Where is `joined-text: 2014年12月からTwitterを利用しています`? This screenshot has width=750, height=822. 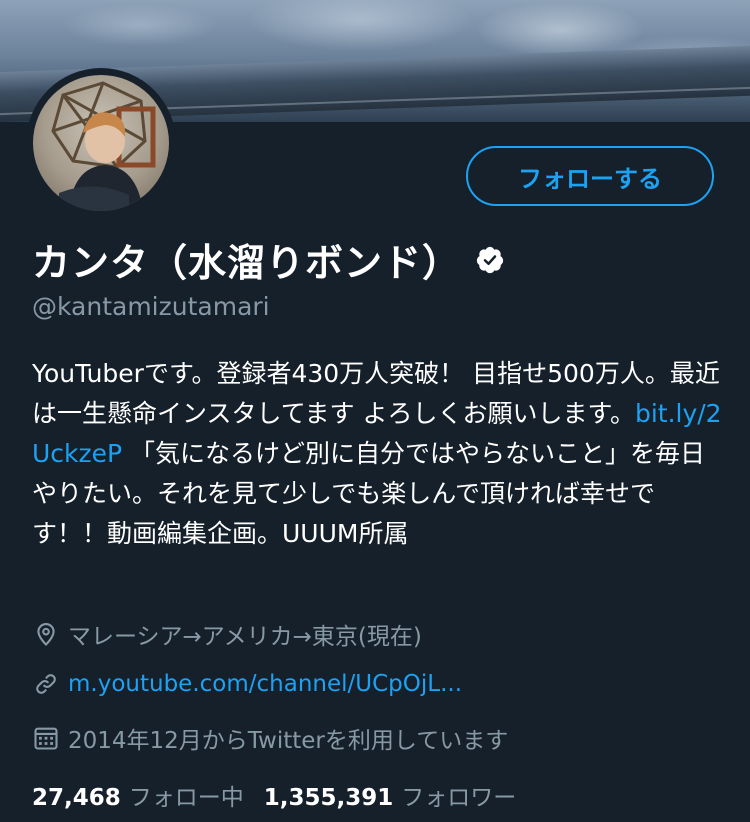 joined-text: 2014年12月からTwitterを利用しています is located at coordinates (288, 741).